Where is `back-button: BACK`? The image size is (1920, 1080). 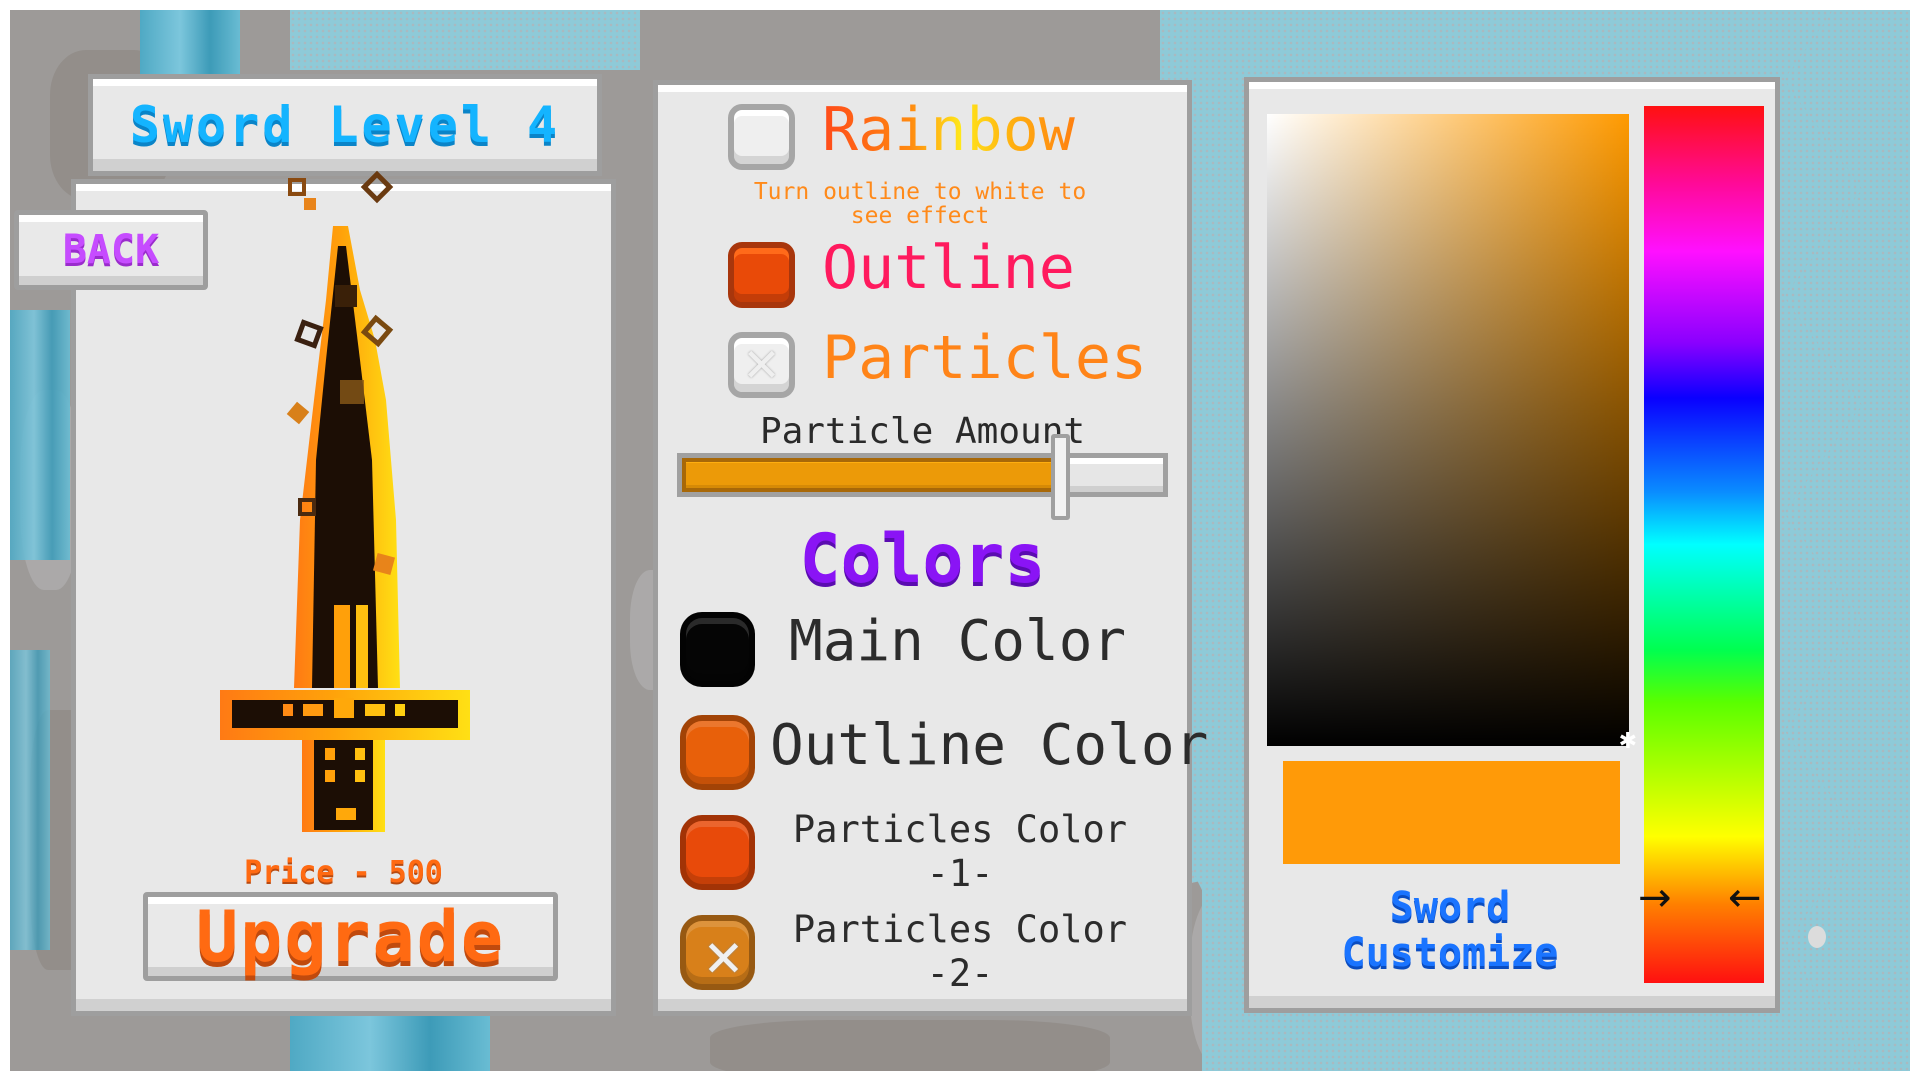
back-button: BACK is located at coordinates (111, 250).